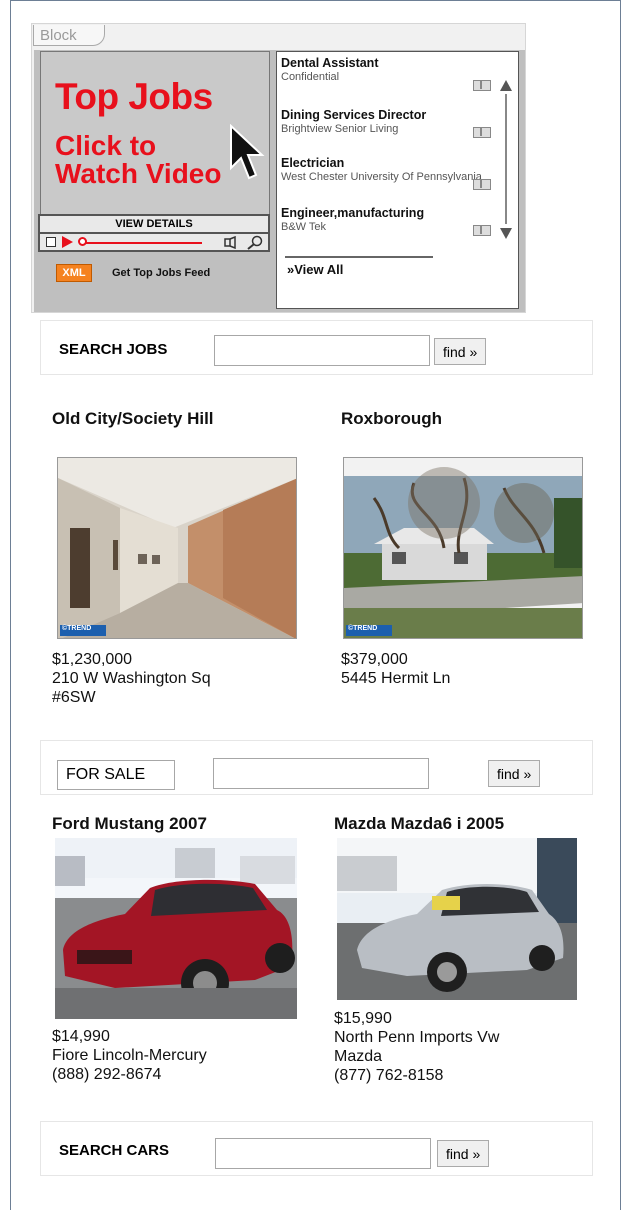 The height and width of the screenshot is (1210, 624). Describe the element at coordinates (69, 35) in the screenshot. I see `block-tab: Block` at that location.